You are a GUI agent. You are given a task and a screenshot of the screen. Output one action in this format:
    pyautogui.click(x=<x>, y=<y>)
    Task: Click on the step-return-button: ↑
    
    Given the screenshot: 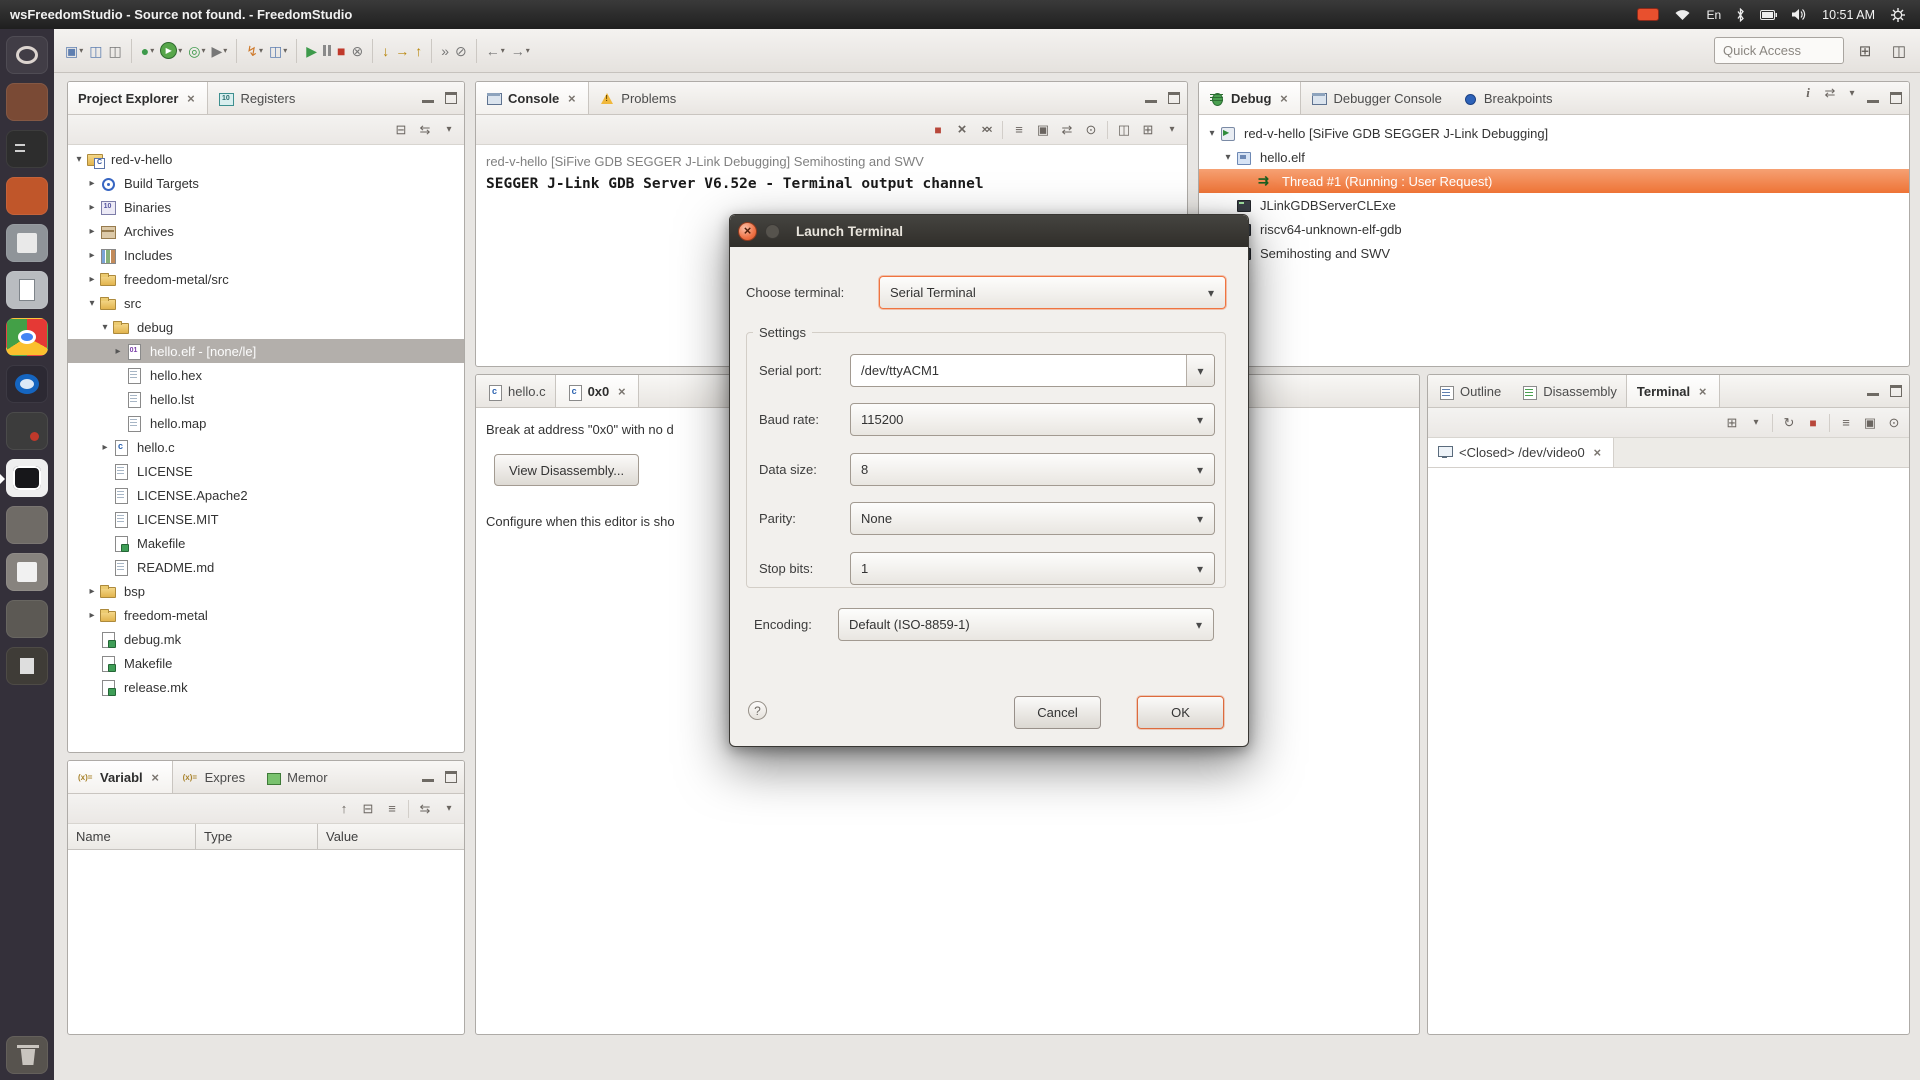 What is the action you would take?
    pyautogui.click(x=418, y=51)
    